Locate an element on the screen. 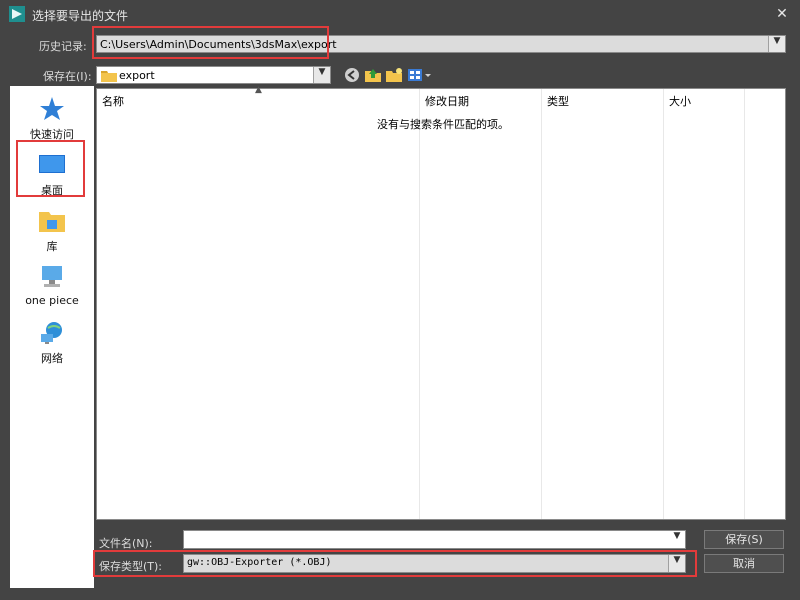 The width and height of the screenshot is (800, 600). computer-icon is located at coordinates (52, 277).